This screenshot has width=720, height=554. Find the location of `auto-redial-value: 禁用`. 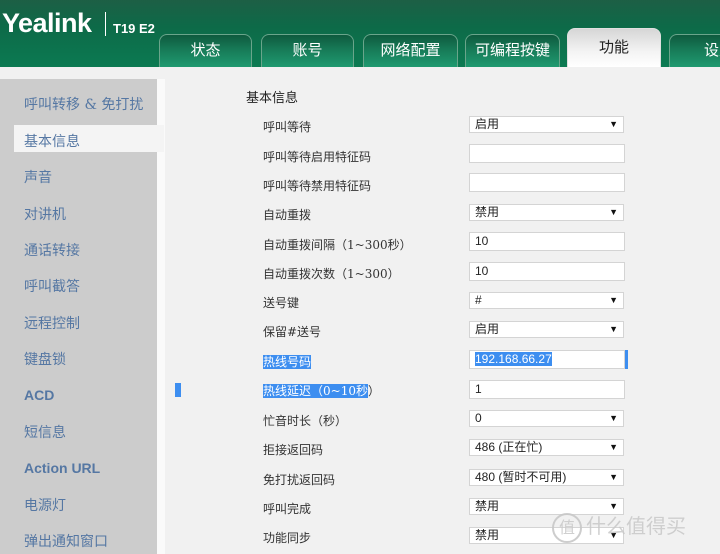

auto-redial-value: 禁用 is located at coordinates (487, 212).